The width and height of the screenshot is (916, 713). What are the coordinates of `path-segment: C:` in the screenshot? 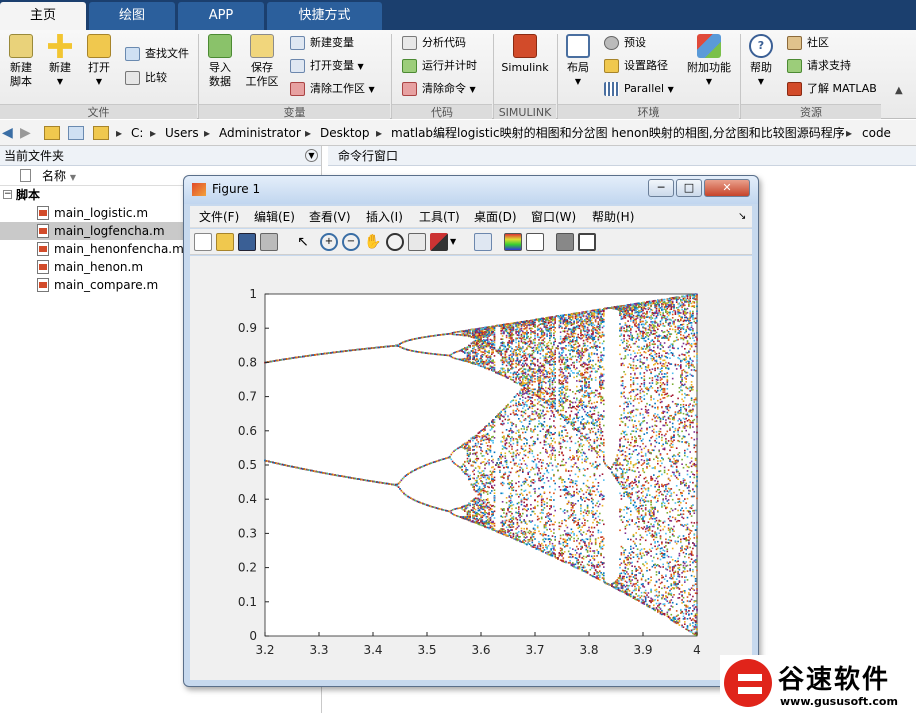 It's located at (137, 133).